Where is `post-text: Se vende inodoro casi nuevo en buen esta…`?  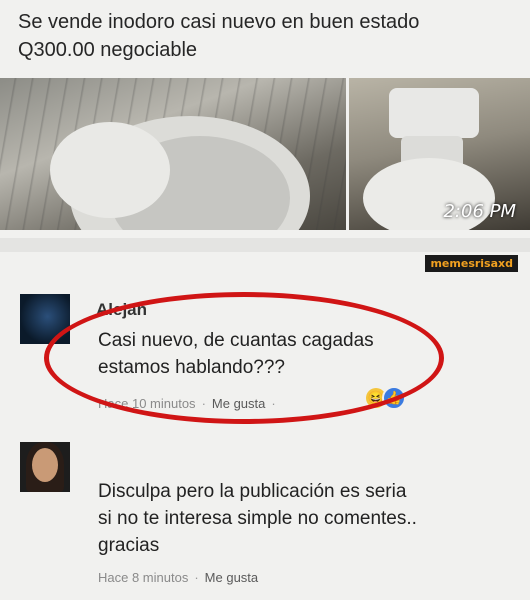
post-text: Se vende inodoro casi nuevo en buen esta… is located at coordinates (268, 36).